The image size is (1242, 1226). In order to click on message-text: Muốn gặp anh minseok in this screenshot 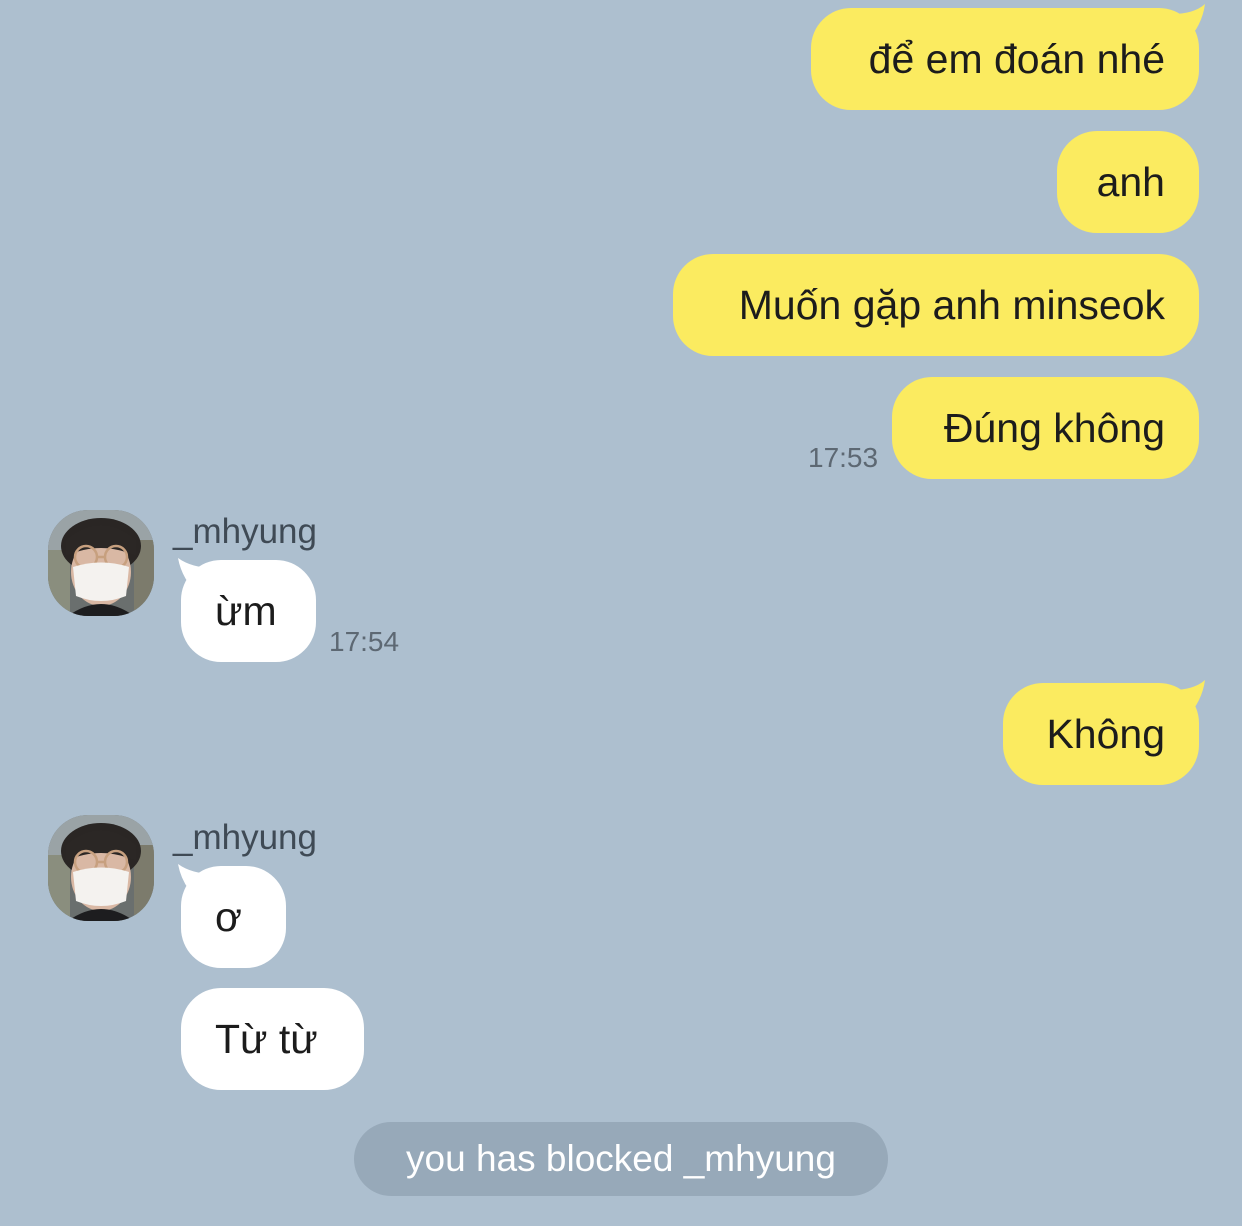, I will do `click(951, 304)`.